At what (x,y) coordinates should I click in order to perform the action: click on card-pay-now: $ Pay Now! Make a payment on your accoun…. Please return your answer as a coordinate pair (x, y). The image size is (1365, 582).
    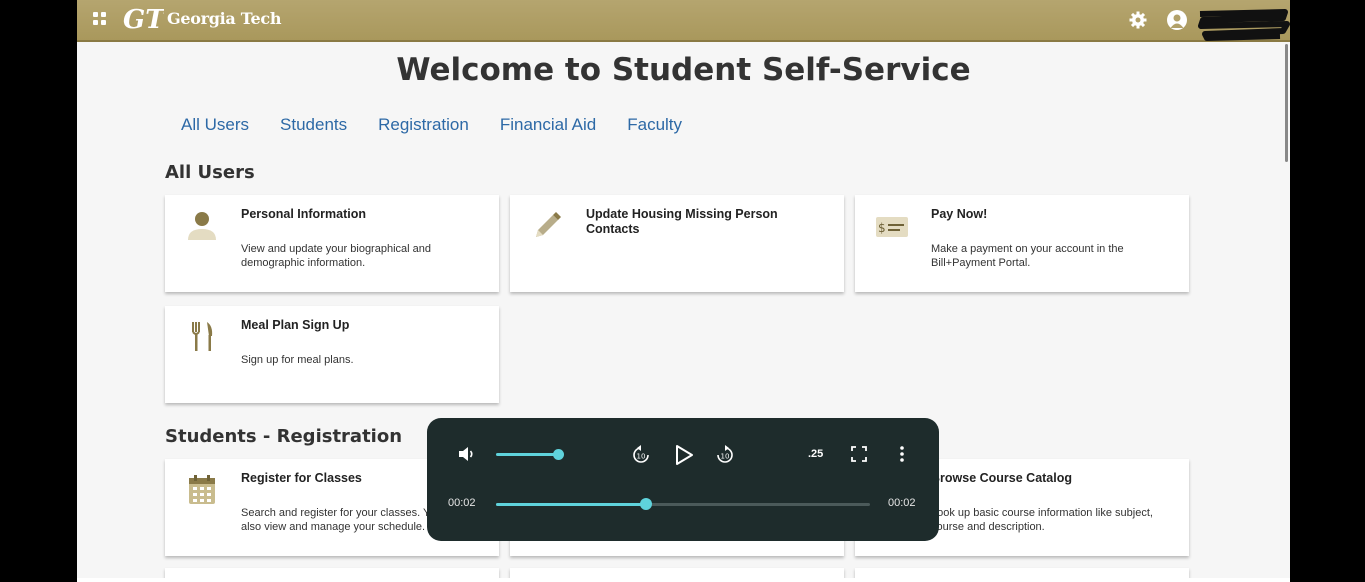
    Looking at the image, I should click on (1022, 243).